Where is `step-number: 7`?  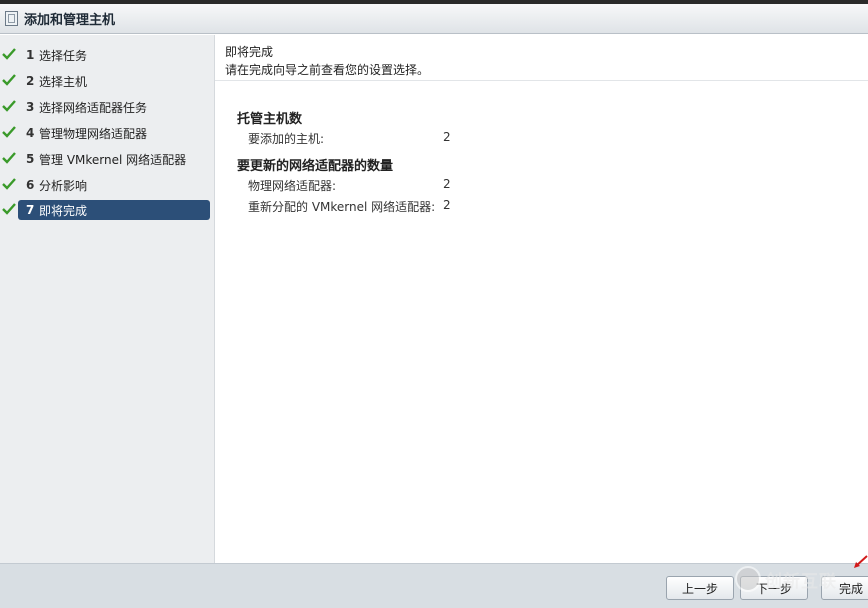
step-number: 7 is located at coordinates (30, 210).